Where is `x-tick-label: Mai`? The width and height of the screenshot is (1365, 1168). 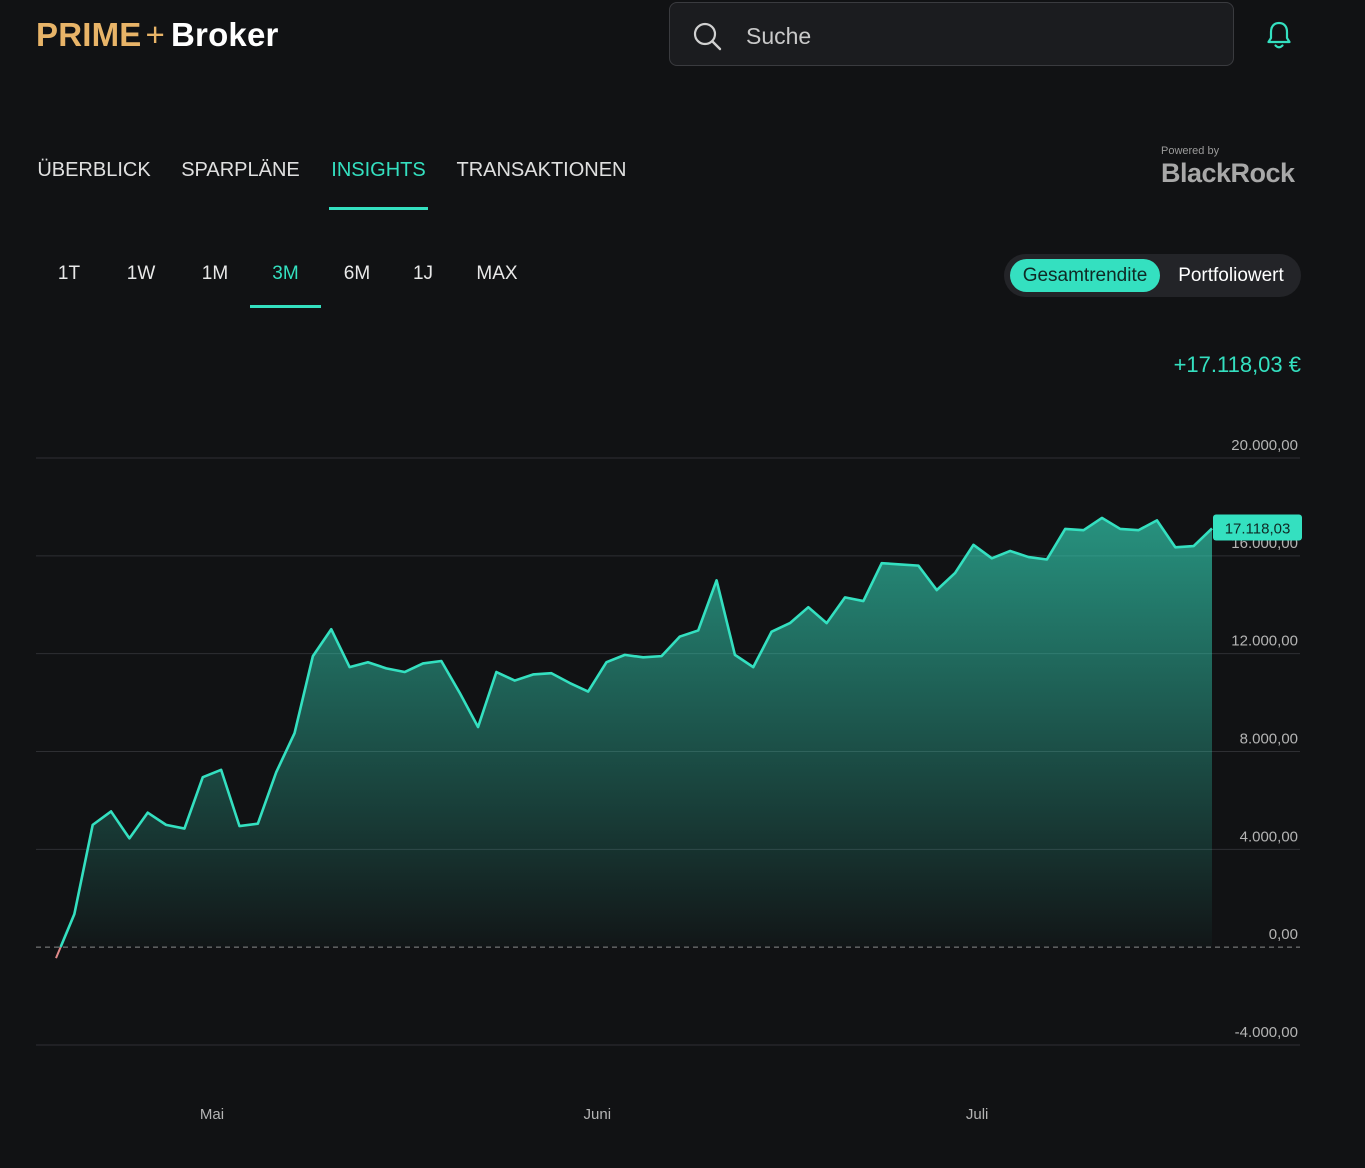 x-tick-label: Mai is located at coordinates (212, 1114).